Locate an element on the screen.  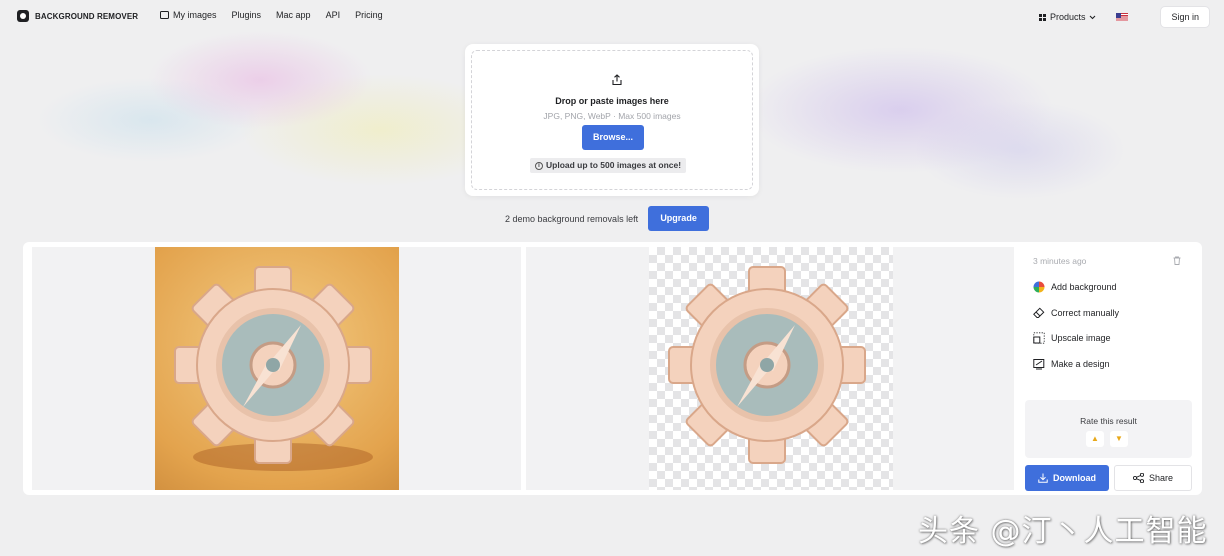
nav-plugins: Plugins is located at coordinates (247, 15).